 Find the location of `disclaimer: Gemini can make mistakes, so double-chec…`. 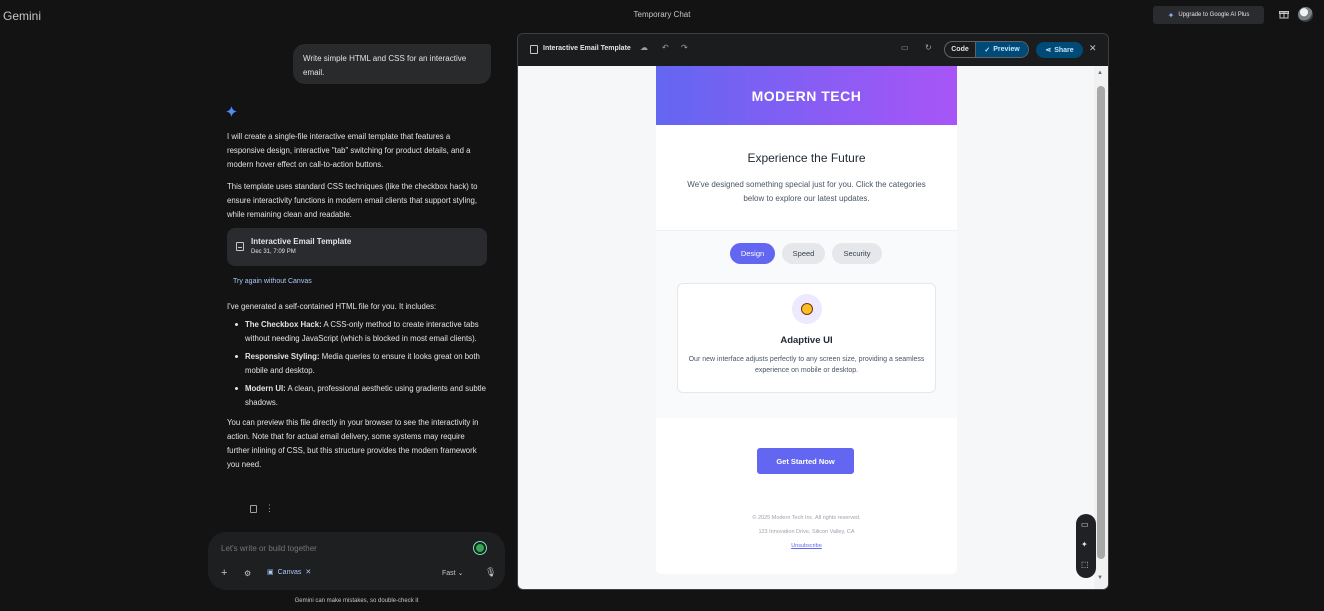

disclaimer: Gemini can make mistakes, so double-chec… is located at coordinates (356, 601).